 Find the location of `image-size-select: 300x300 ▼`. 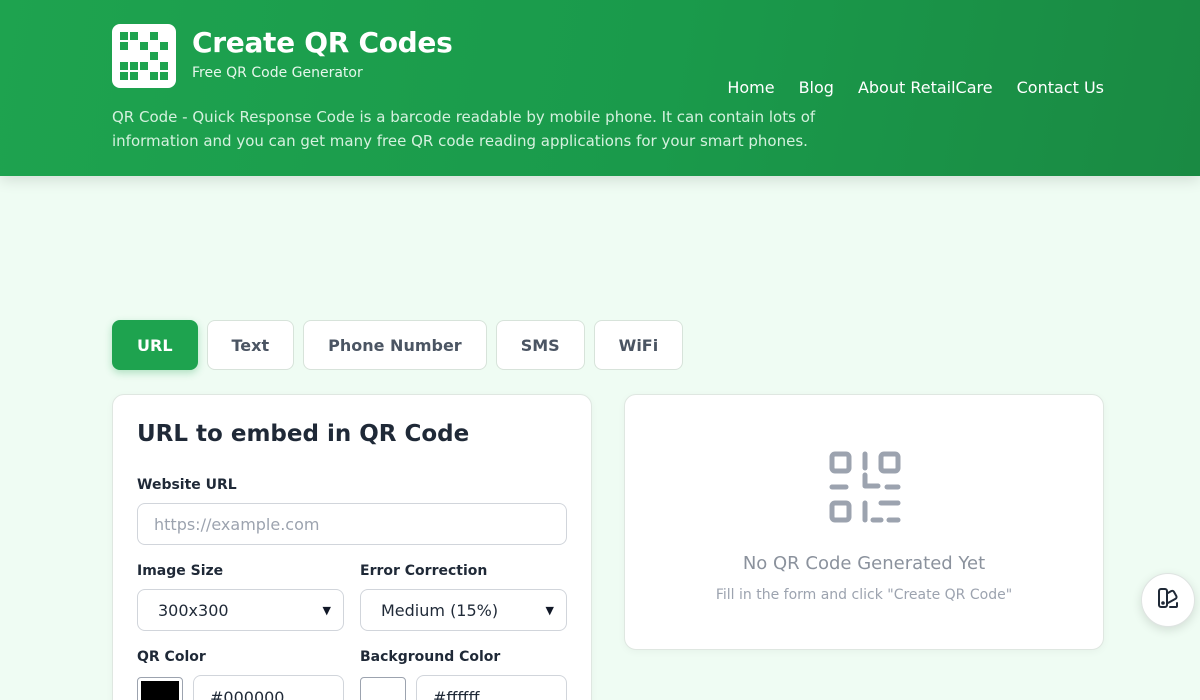

image-size-select: 300x300 ▼ is located at coordinates (240, 610).